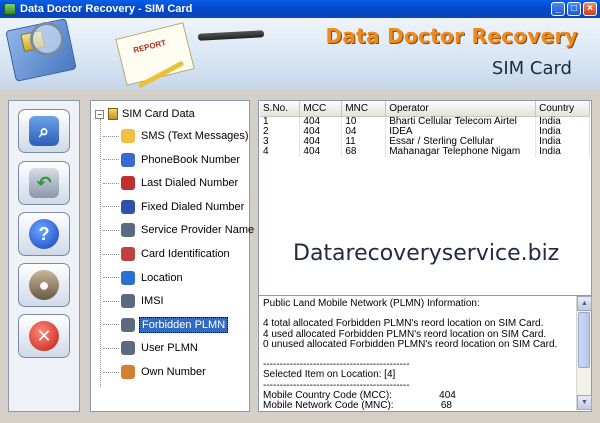 This screenshot has width=600, height=423. I want to click on tree-item-label: User PLMN, so click(169, 348).